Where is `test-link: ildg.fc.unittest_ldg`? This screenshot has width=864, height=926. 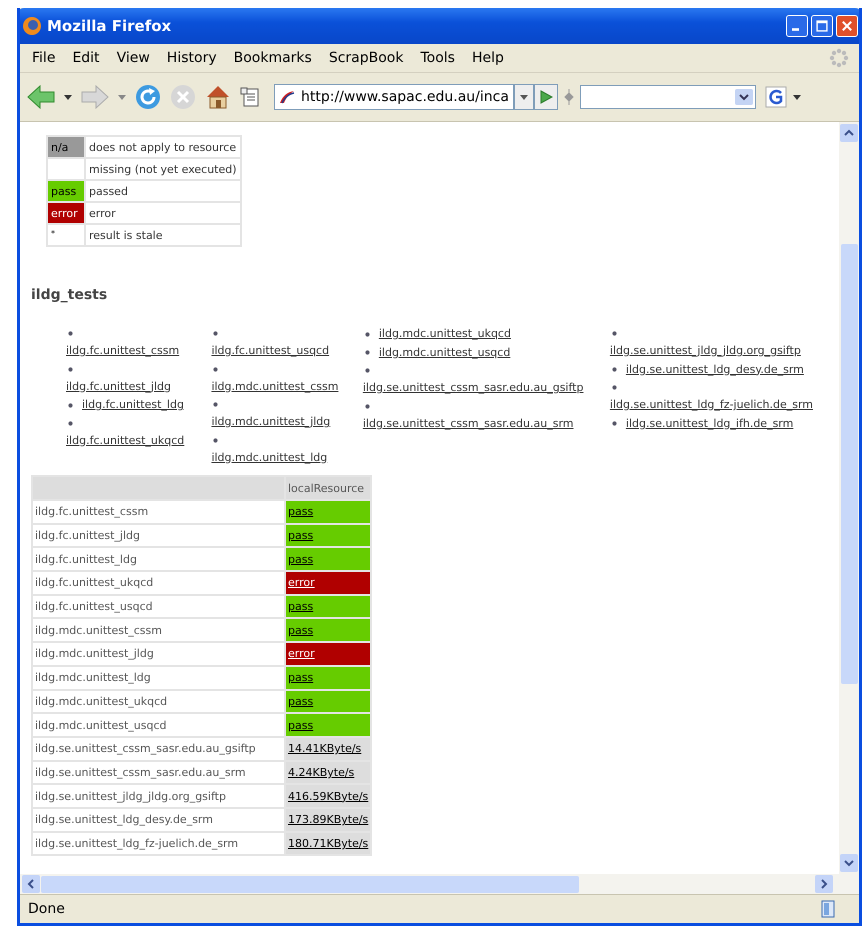
test-link: ildg.fc.unittest_ldg is located at coordinates (133, 405).